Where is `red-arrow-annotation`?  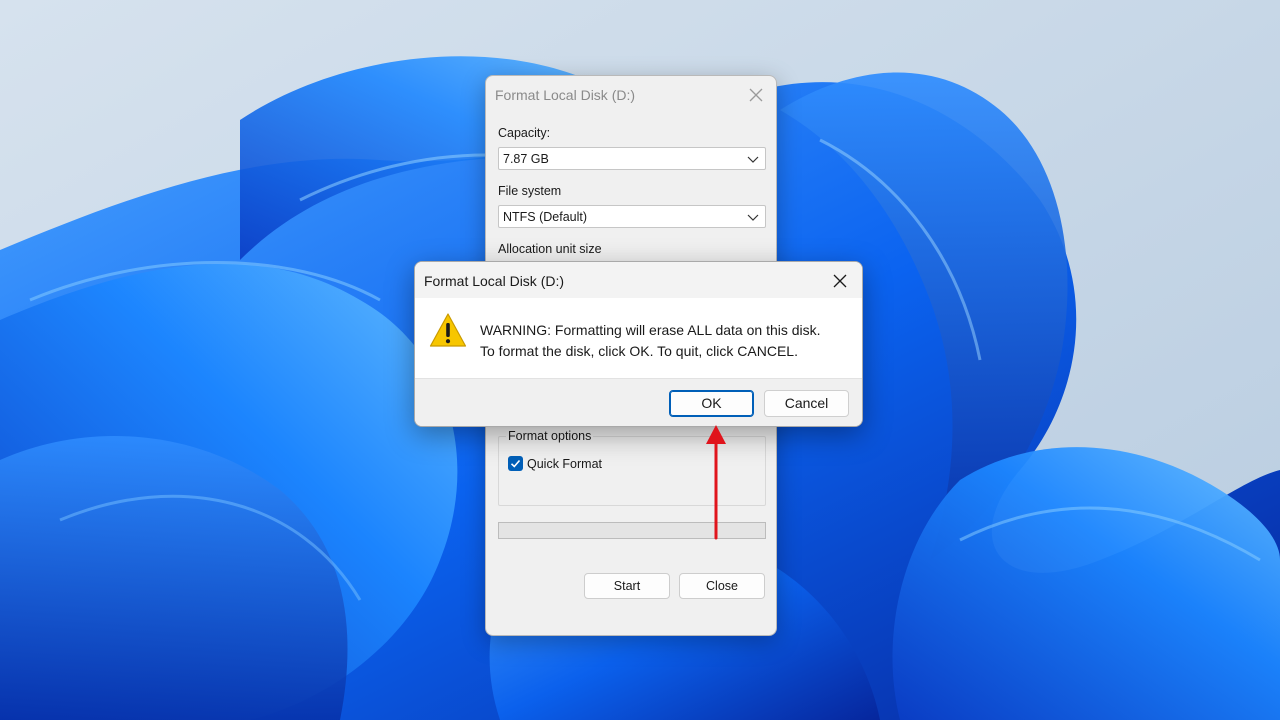
red-arrow-annotation is located at coordinates (716, 482).